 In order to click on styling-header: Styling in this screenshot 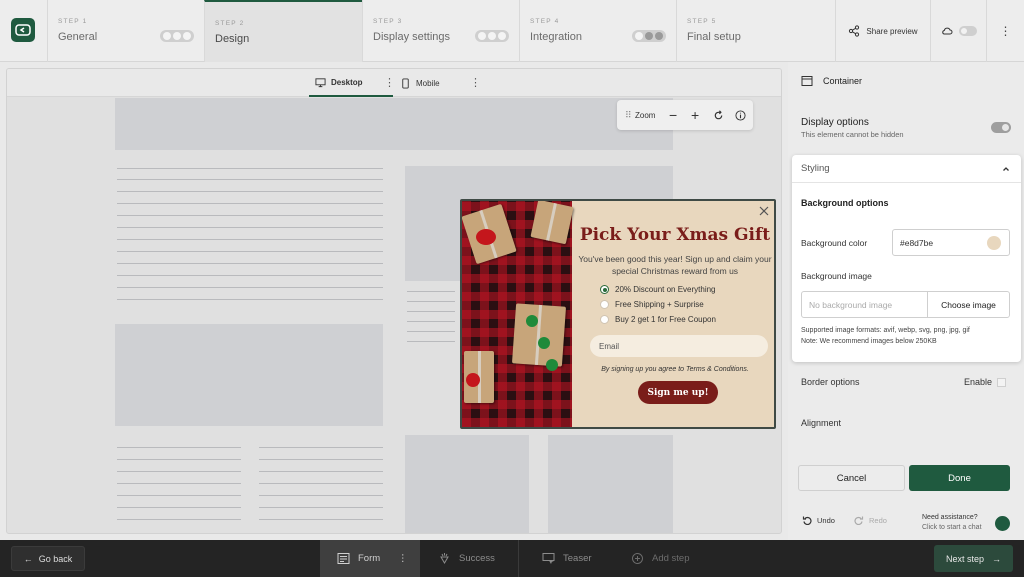, I will do `click(906, 169)`.